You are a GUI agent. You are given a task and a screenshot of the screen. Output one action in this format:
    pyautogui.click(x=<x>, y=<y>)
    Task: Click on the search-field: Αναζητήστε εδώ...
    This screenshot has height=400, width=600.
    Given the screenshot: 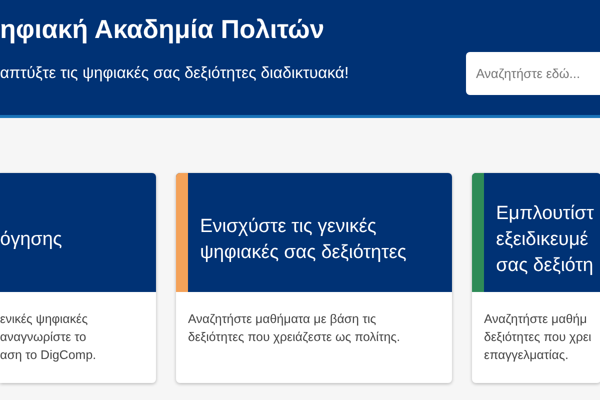 What is the action you would take?
    pyautogui.click(x=533, y=73)
    